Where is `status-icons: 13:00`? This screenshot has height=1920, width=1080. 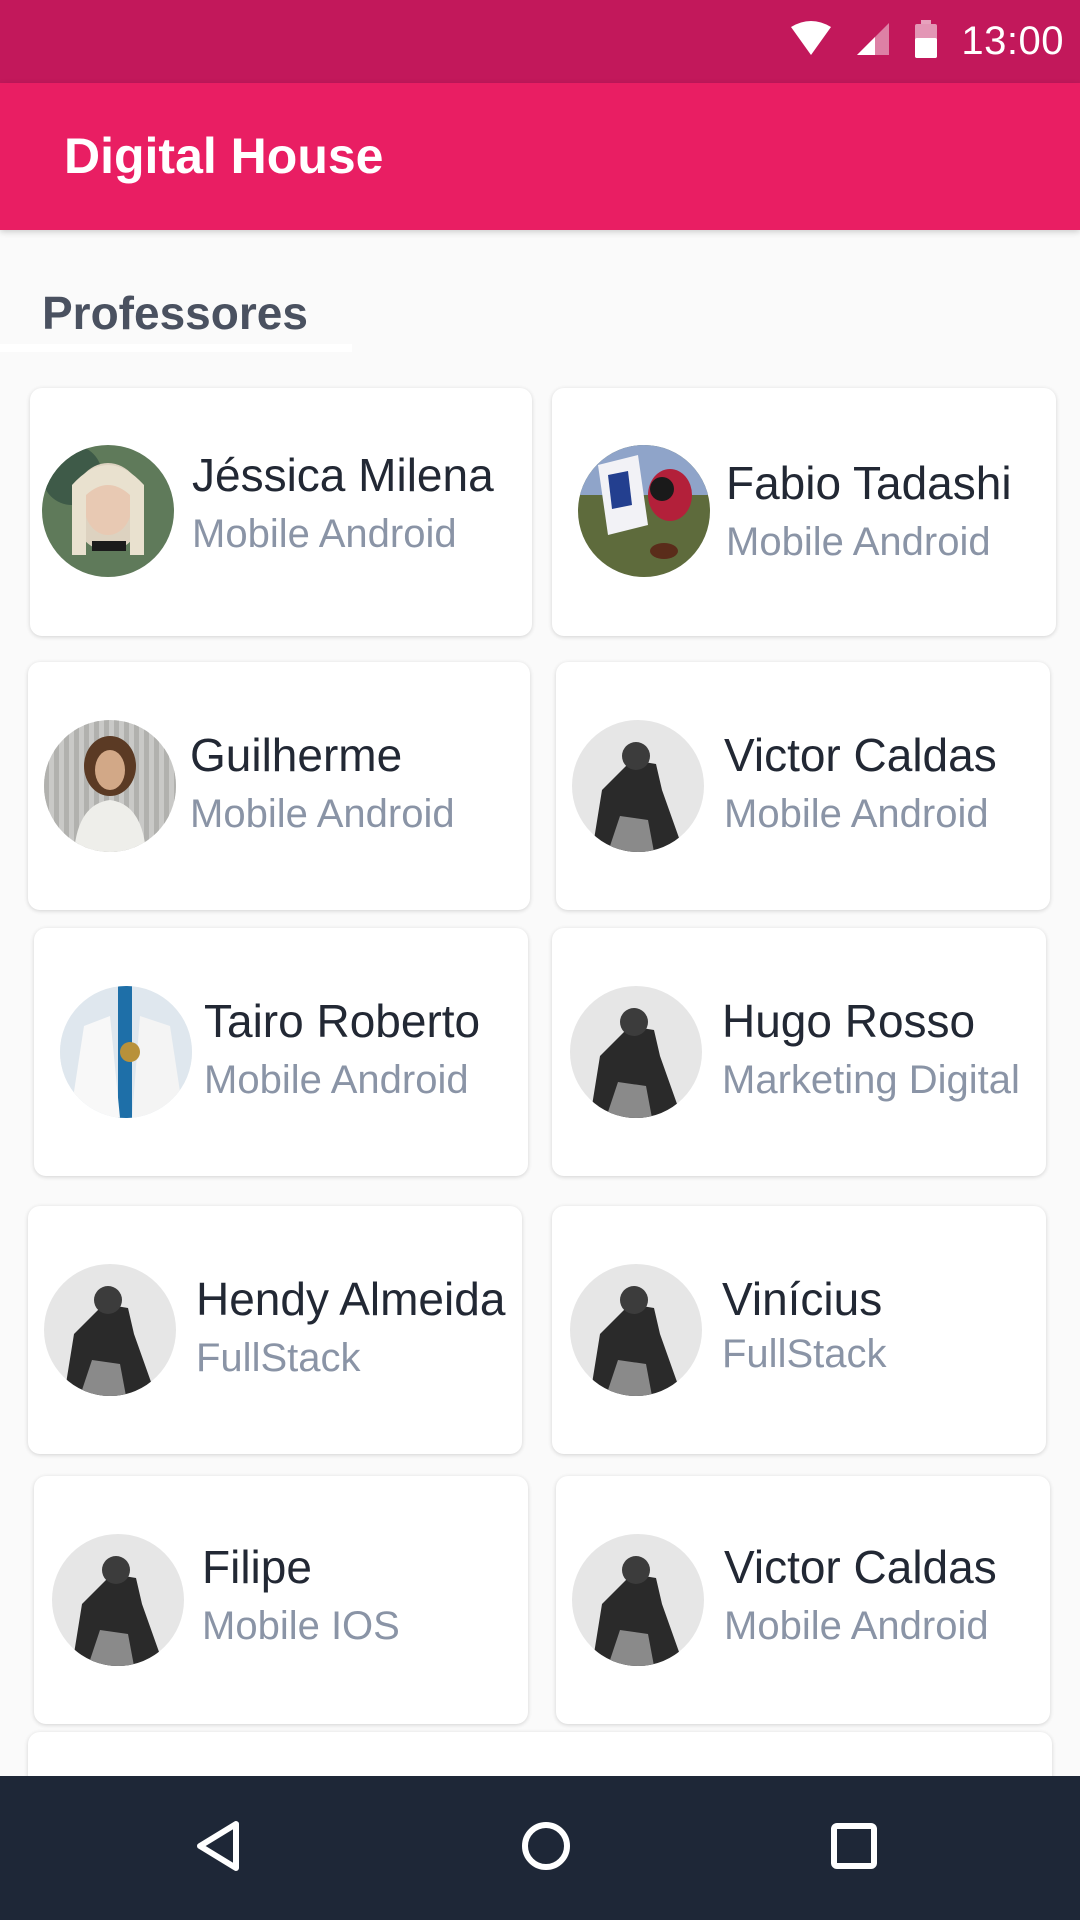
status-icons: 13:00 is located at coordinates (926, 41).